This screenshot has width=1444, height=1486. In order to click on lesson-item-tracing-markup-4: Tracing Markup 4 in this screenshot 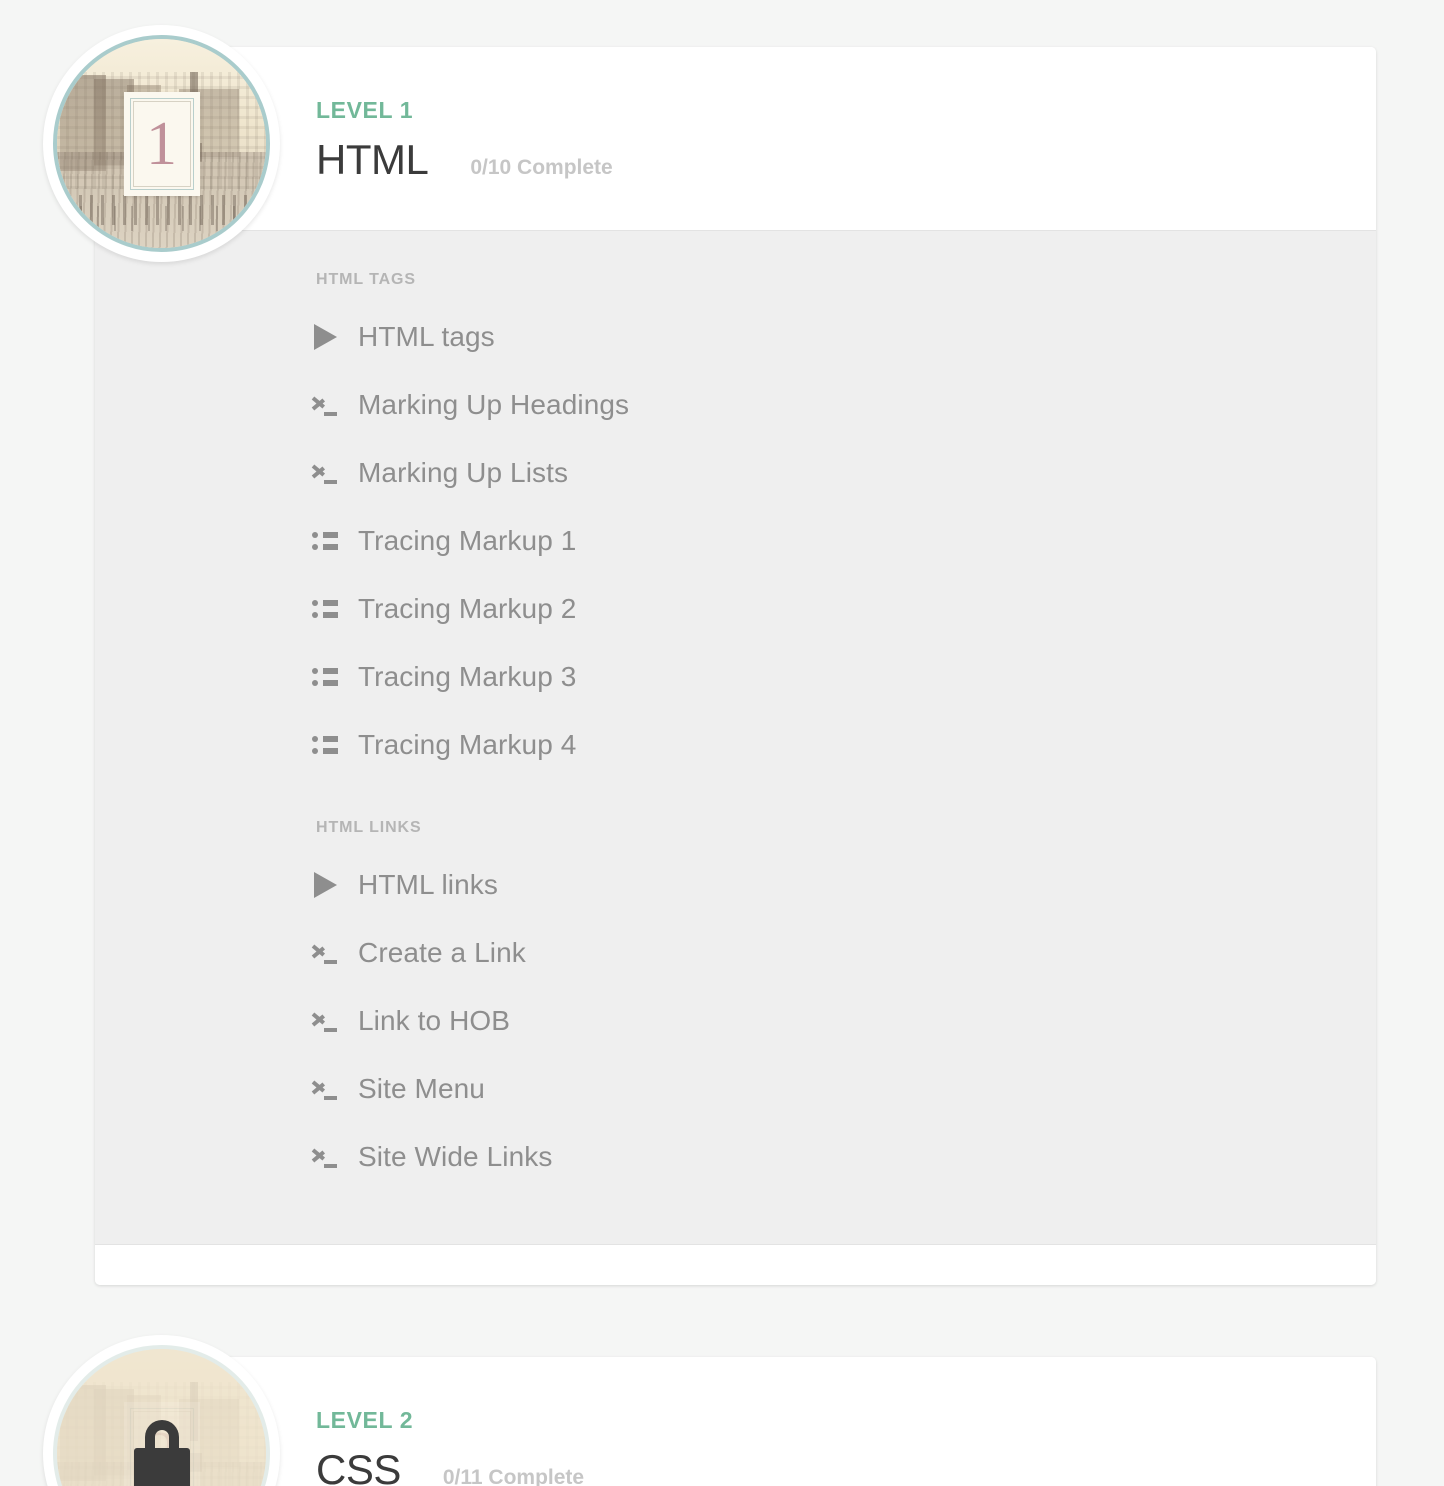, I will do `click(735, 745)`.